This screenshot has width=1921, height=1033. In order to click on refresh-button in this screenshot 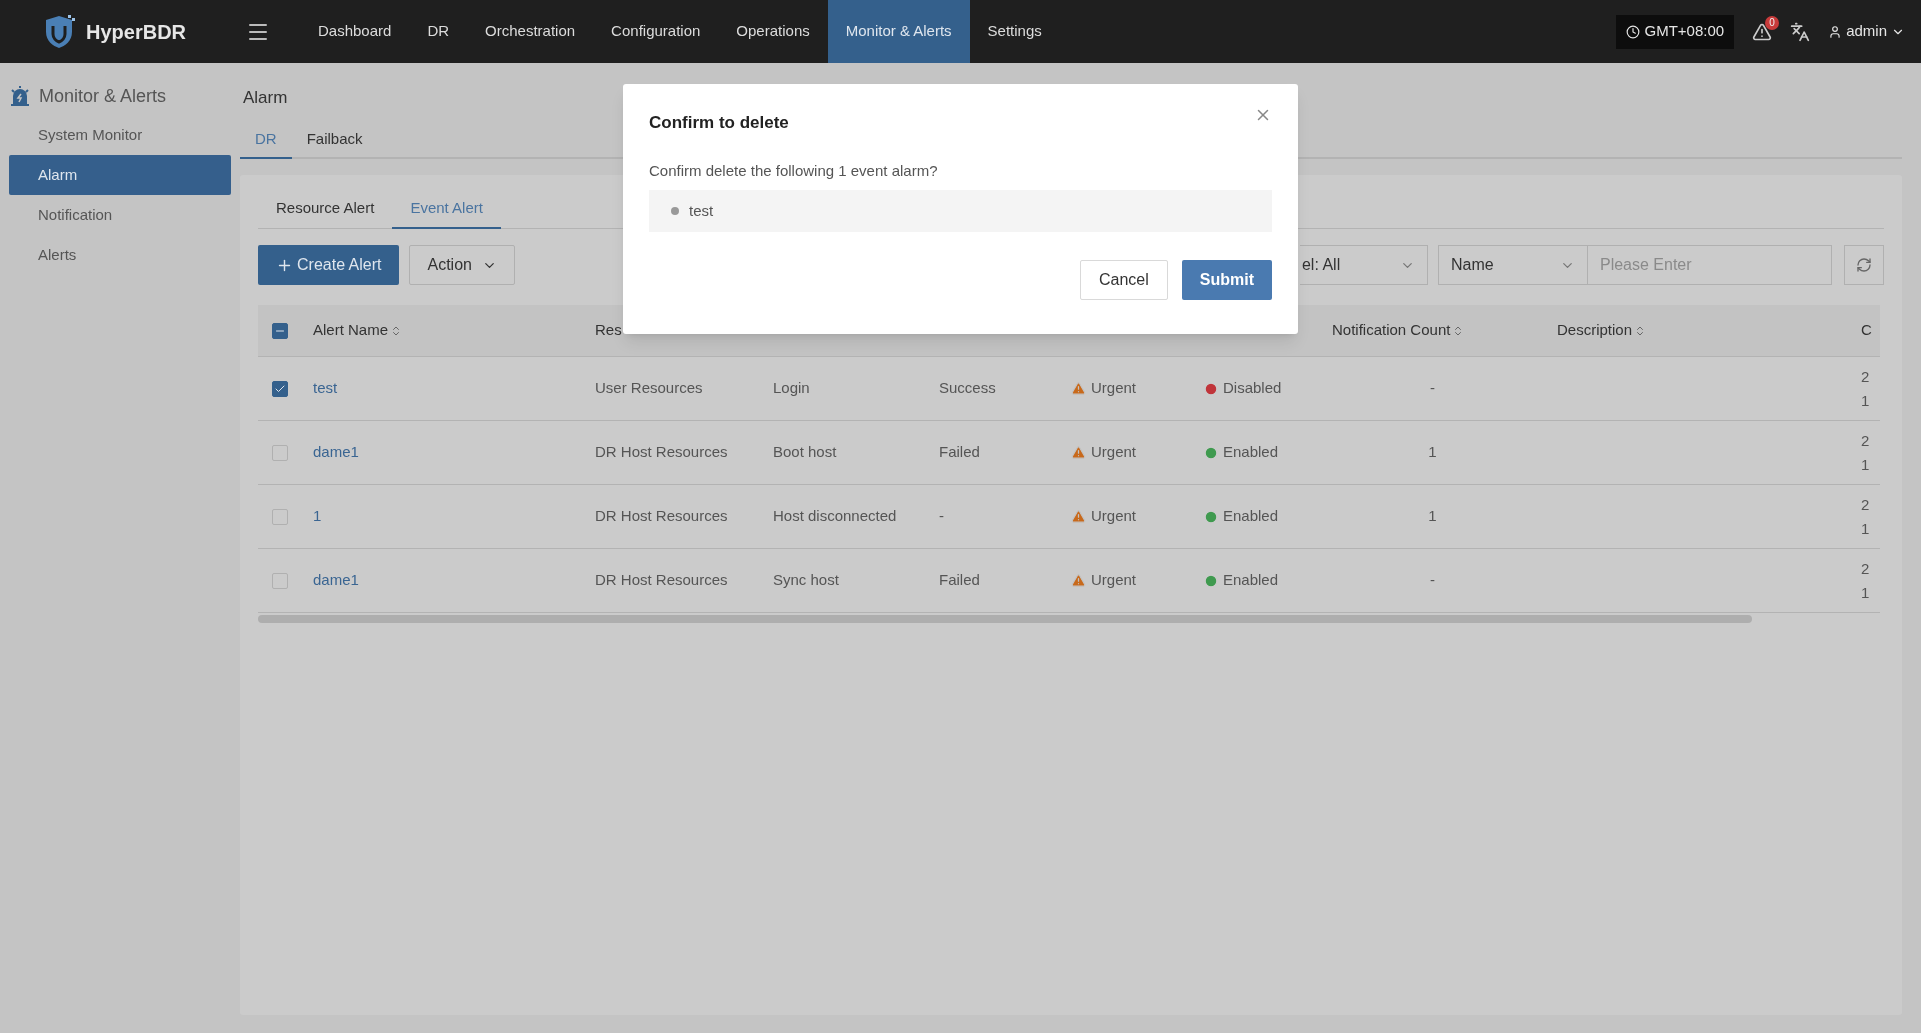, I will do `click(1863, 265)`.